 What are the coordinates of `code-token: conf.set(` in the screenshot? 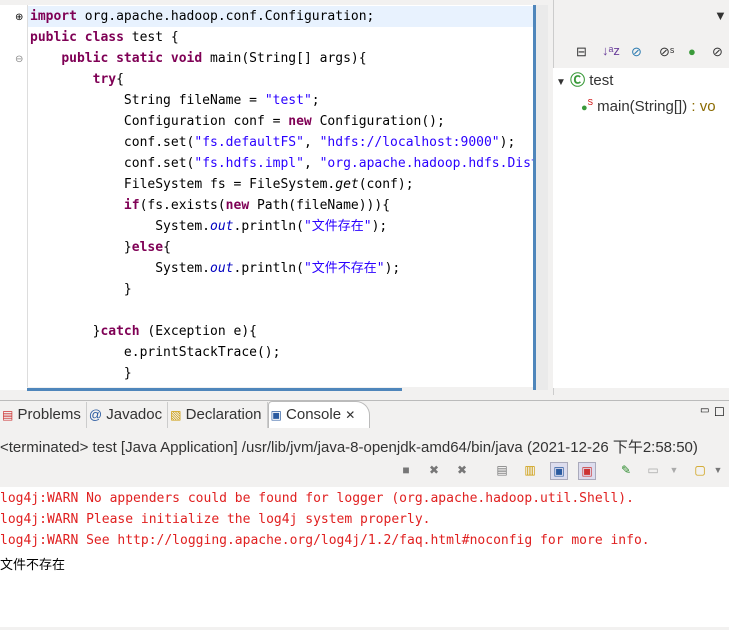 It's located at (112, 163).